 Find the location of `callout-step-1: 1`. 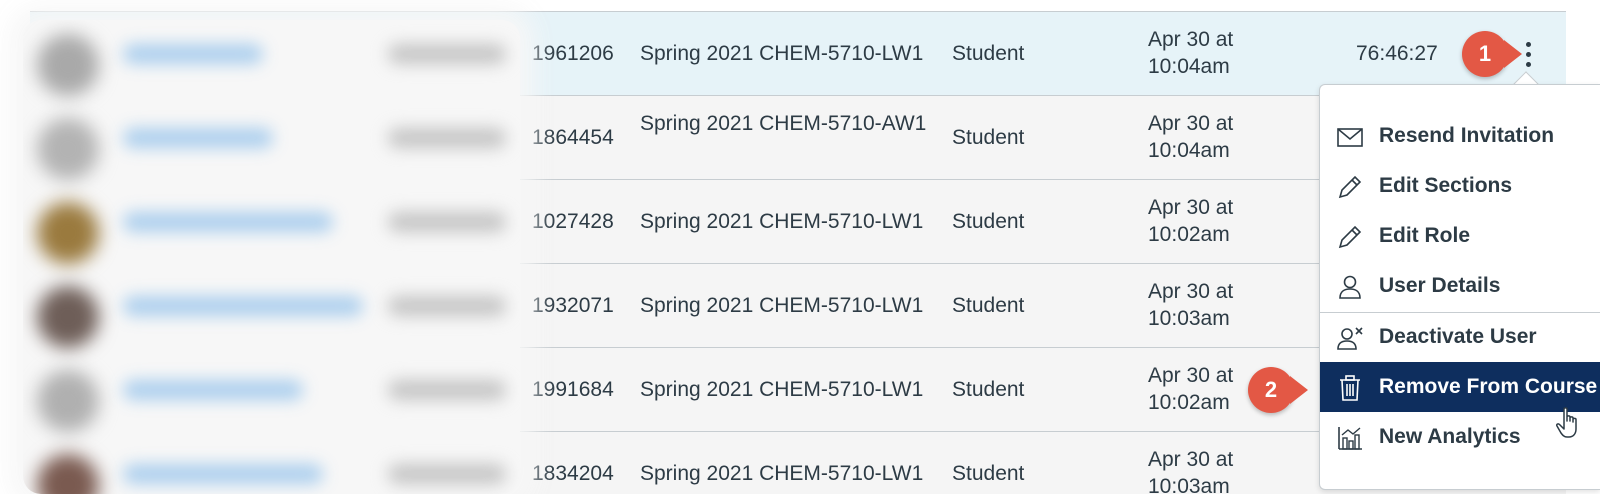

callout-step-1: 1 is located at coordinates (1492, 54).